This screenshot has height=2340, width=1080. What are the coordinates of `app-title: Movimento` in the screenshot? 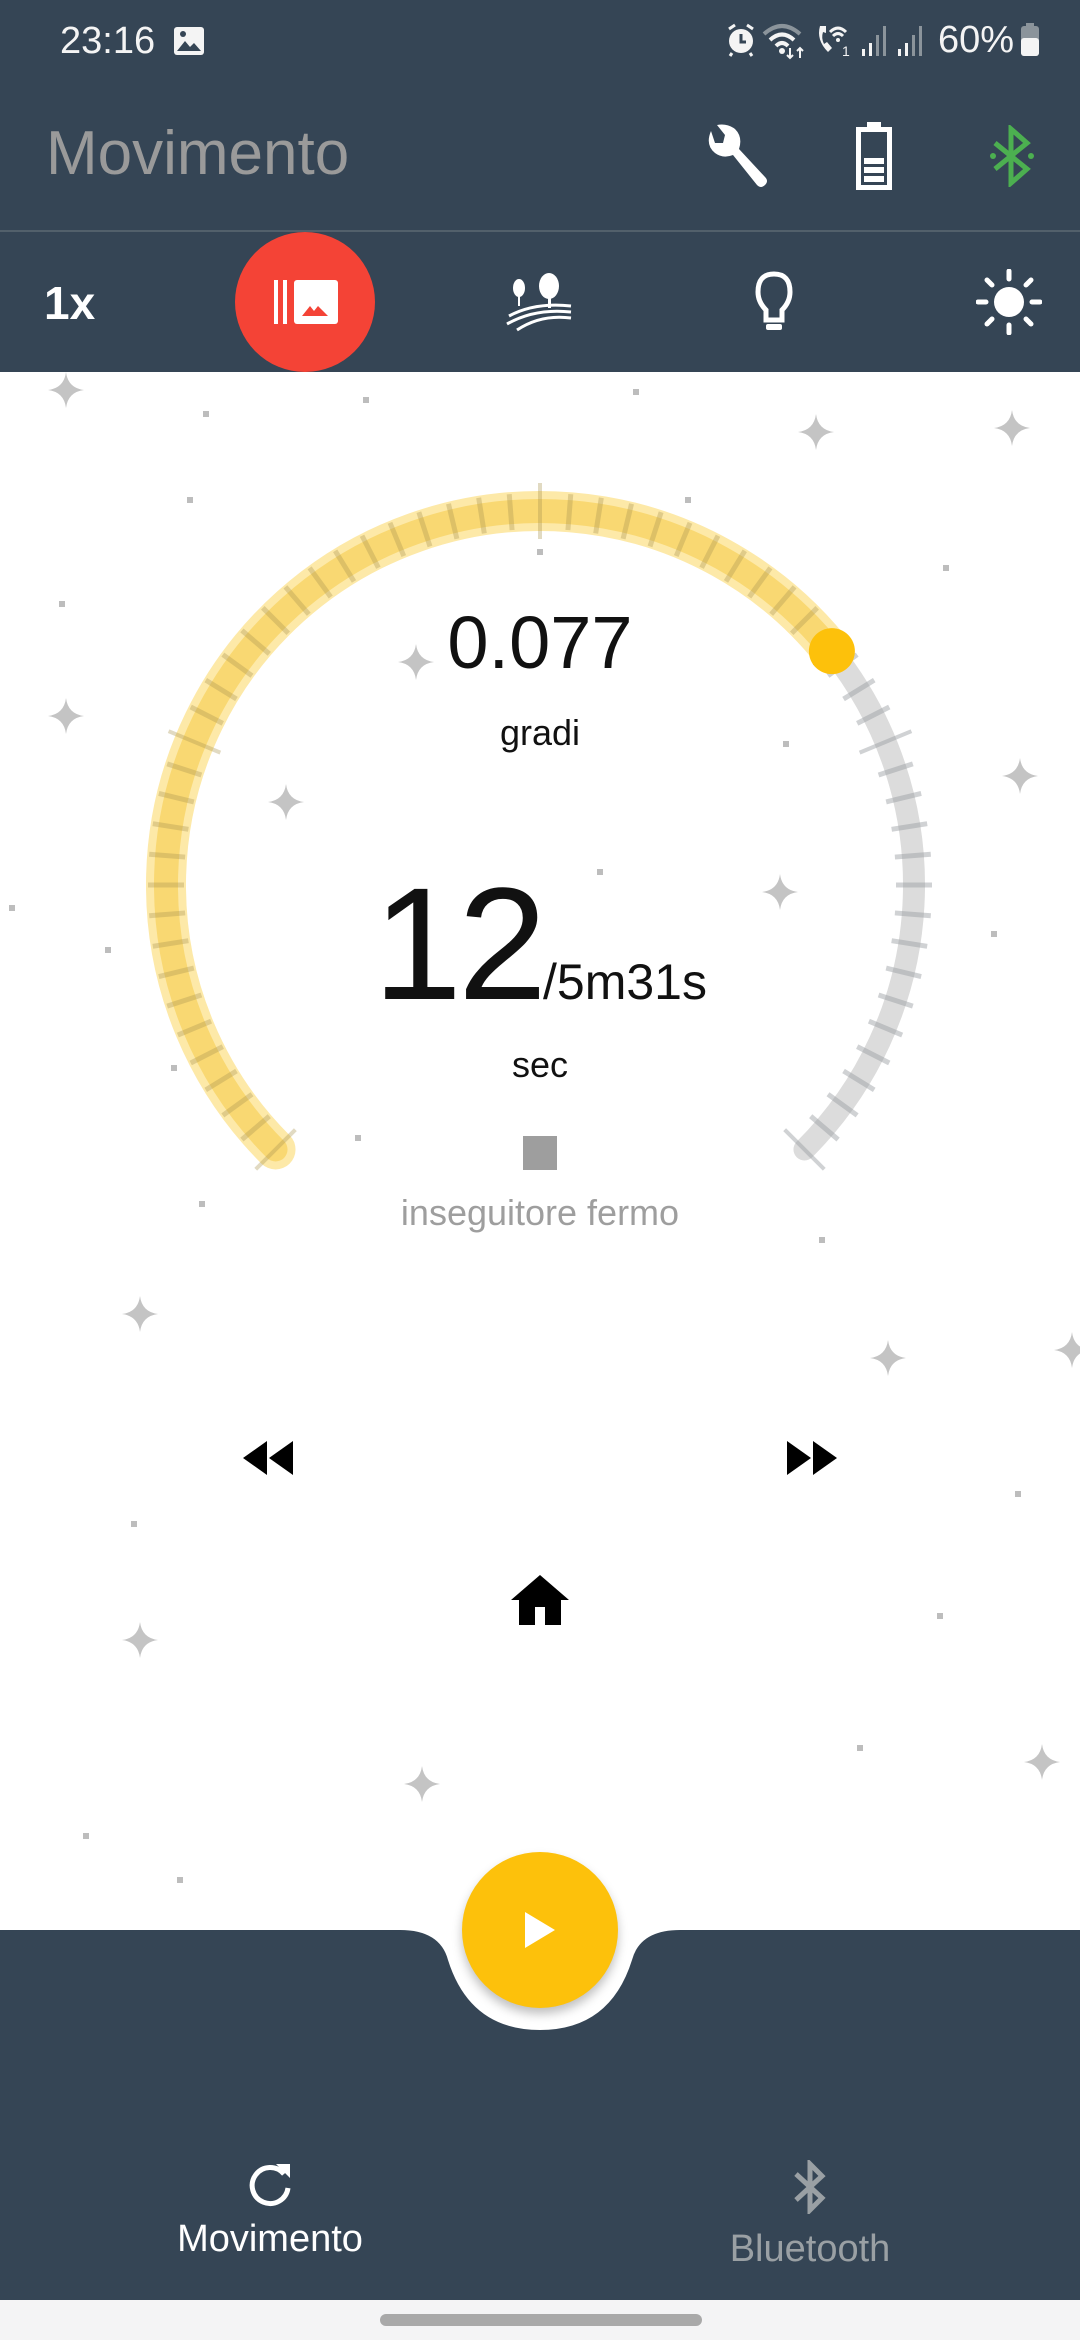 It's located at (198, 153).